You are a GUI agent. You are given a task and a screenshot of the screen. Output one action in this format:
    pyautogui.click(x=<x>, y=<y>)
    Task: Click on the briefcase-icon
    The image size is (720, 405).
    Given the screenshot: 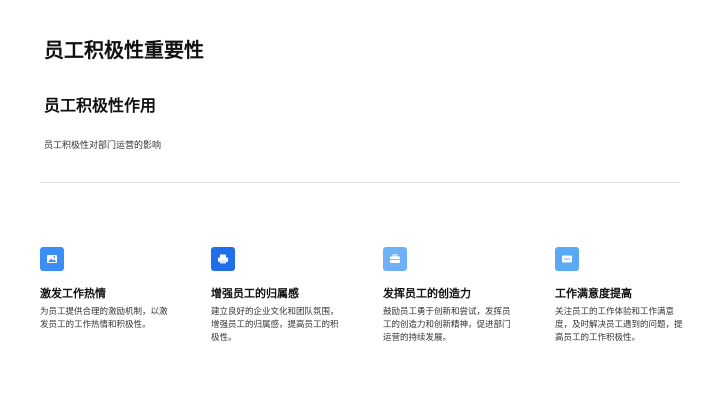 What is the action you would take?
    pyautogui.click(x=395, y=259)
    